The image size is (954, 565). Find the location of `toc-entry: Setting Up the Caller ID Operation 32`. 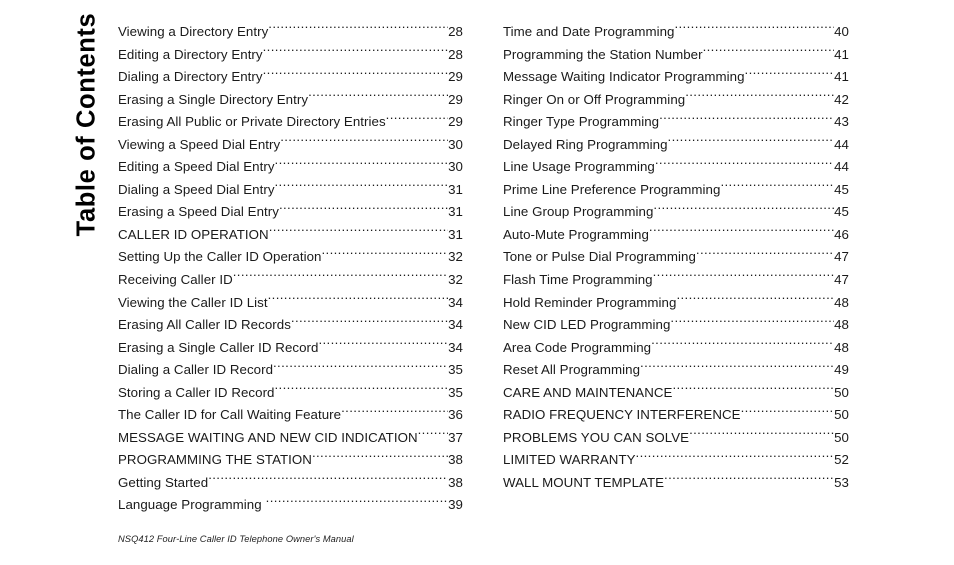

toc-entry: Setting Up the Caller ID Operation 32 is located at coordinates (290, 257).